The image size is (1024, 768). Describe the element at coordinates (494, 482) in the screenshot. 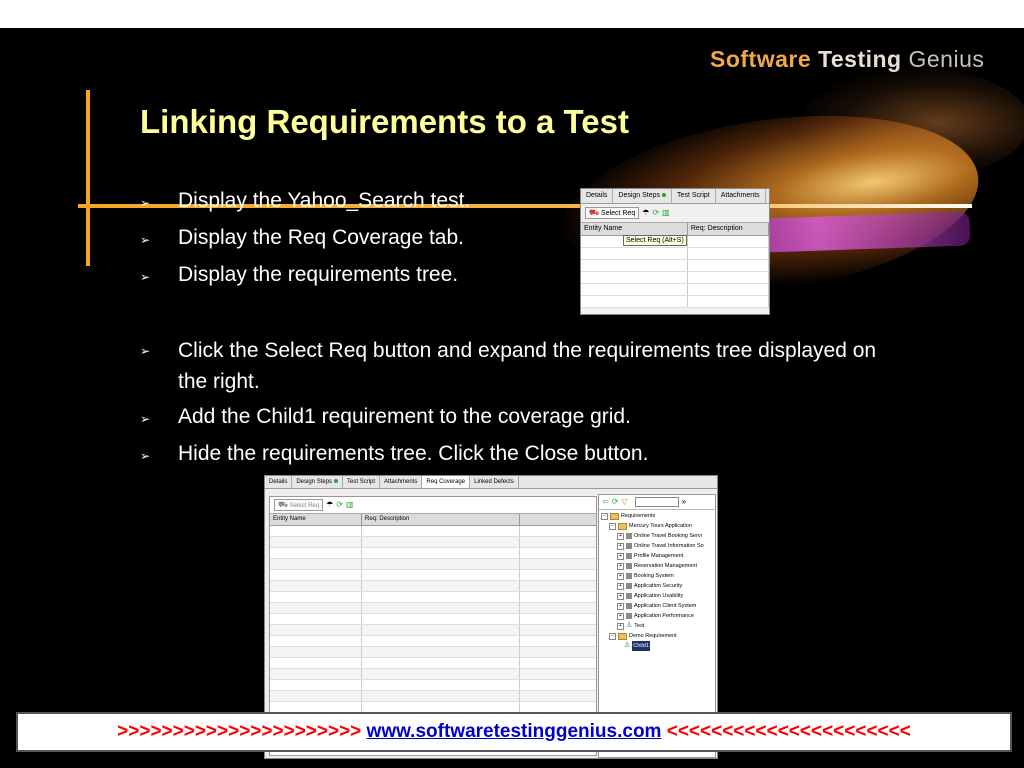

I see `tab-linked-defects: Linked Defects` at that location.